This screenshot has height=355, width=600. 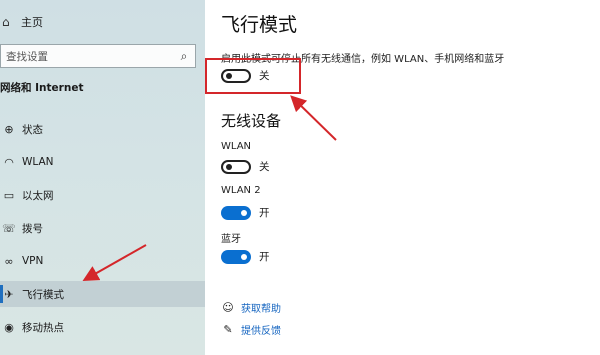 I want to click on feedback-label: 提供反馈, so click(x=261, y=329).